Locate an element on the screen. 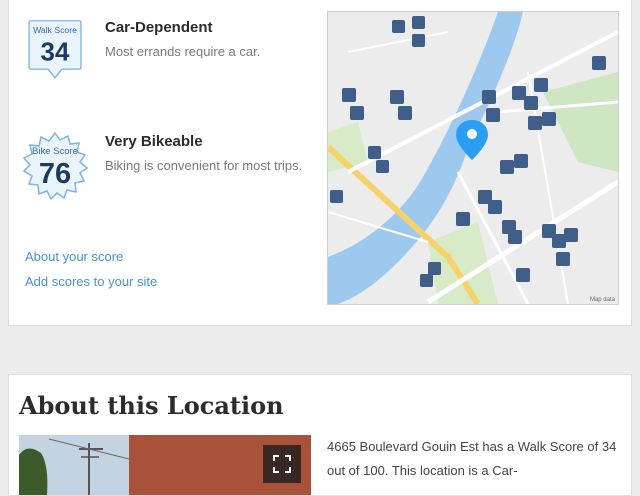  about-score-link: About your score is located at coordinates (74, 256).